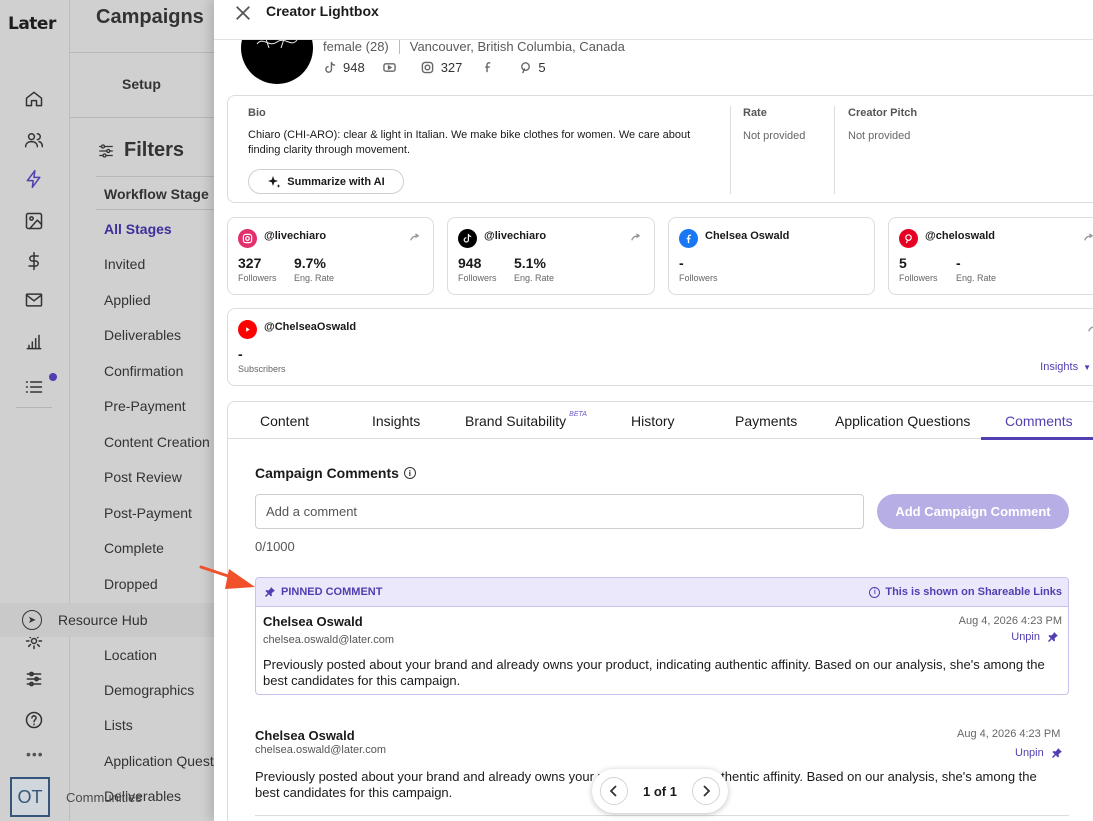 Image resolution: width=1093 pixels, height=821 pixels. What do you see at coordinates (965, 592) in the screenshot?
I see `shareable-note: i This is shown on Shareable Links` at bounding box center [965, 592].